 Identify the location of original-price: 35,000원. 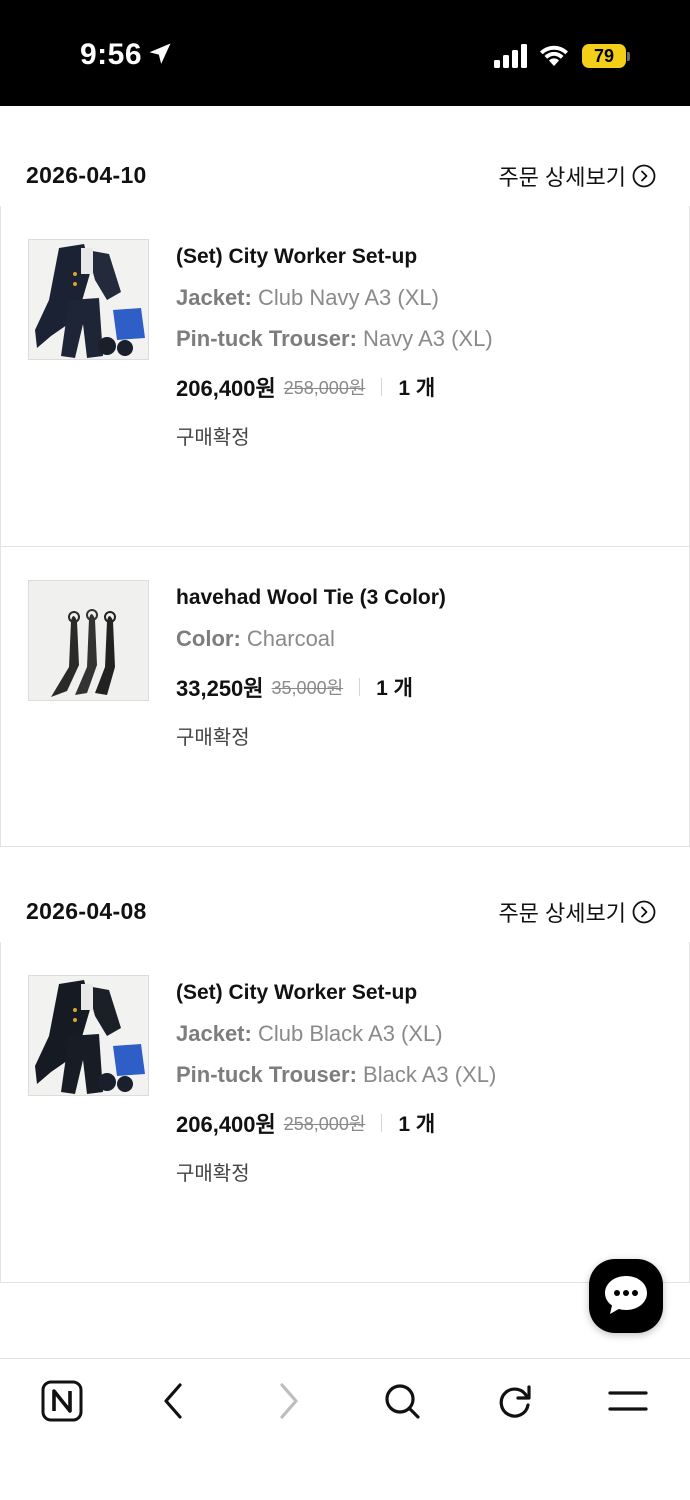
(307, 688).